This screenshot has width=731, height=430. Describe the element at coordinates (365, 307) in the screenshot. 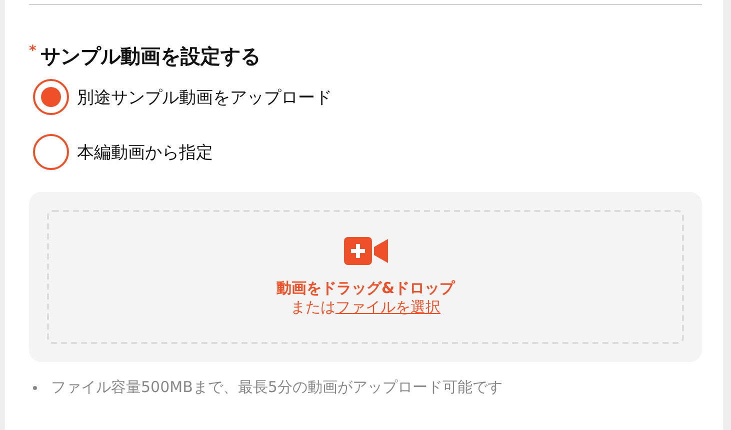

I see `drop-subtext: またはファイルを選択` at that location.